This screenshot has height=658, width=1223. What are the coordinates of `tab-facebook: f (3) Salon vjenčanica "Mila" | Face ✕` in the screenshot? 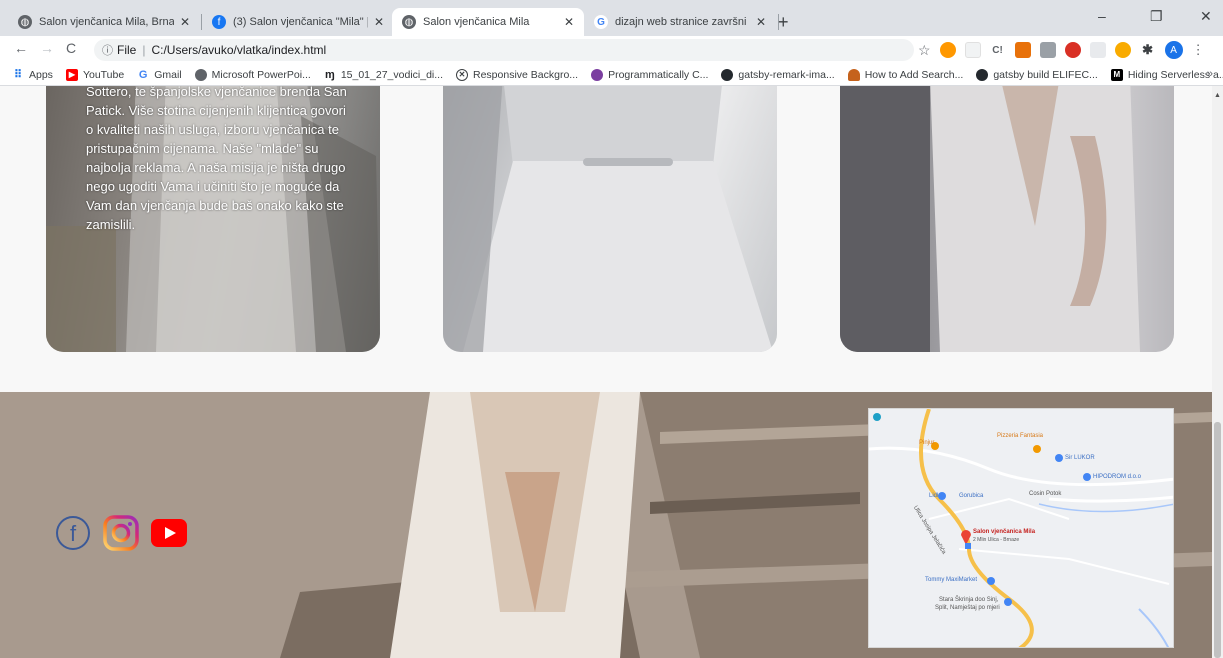 It's located at (298, 22).